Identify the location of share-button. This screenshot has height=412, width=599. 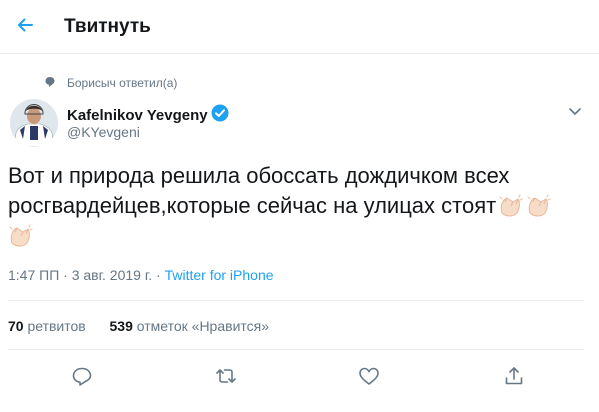
(514, 376).